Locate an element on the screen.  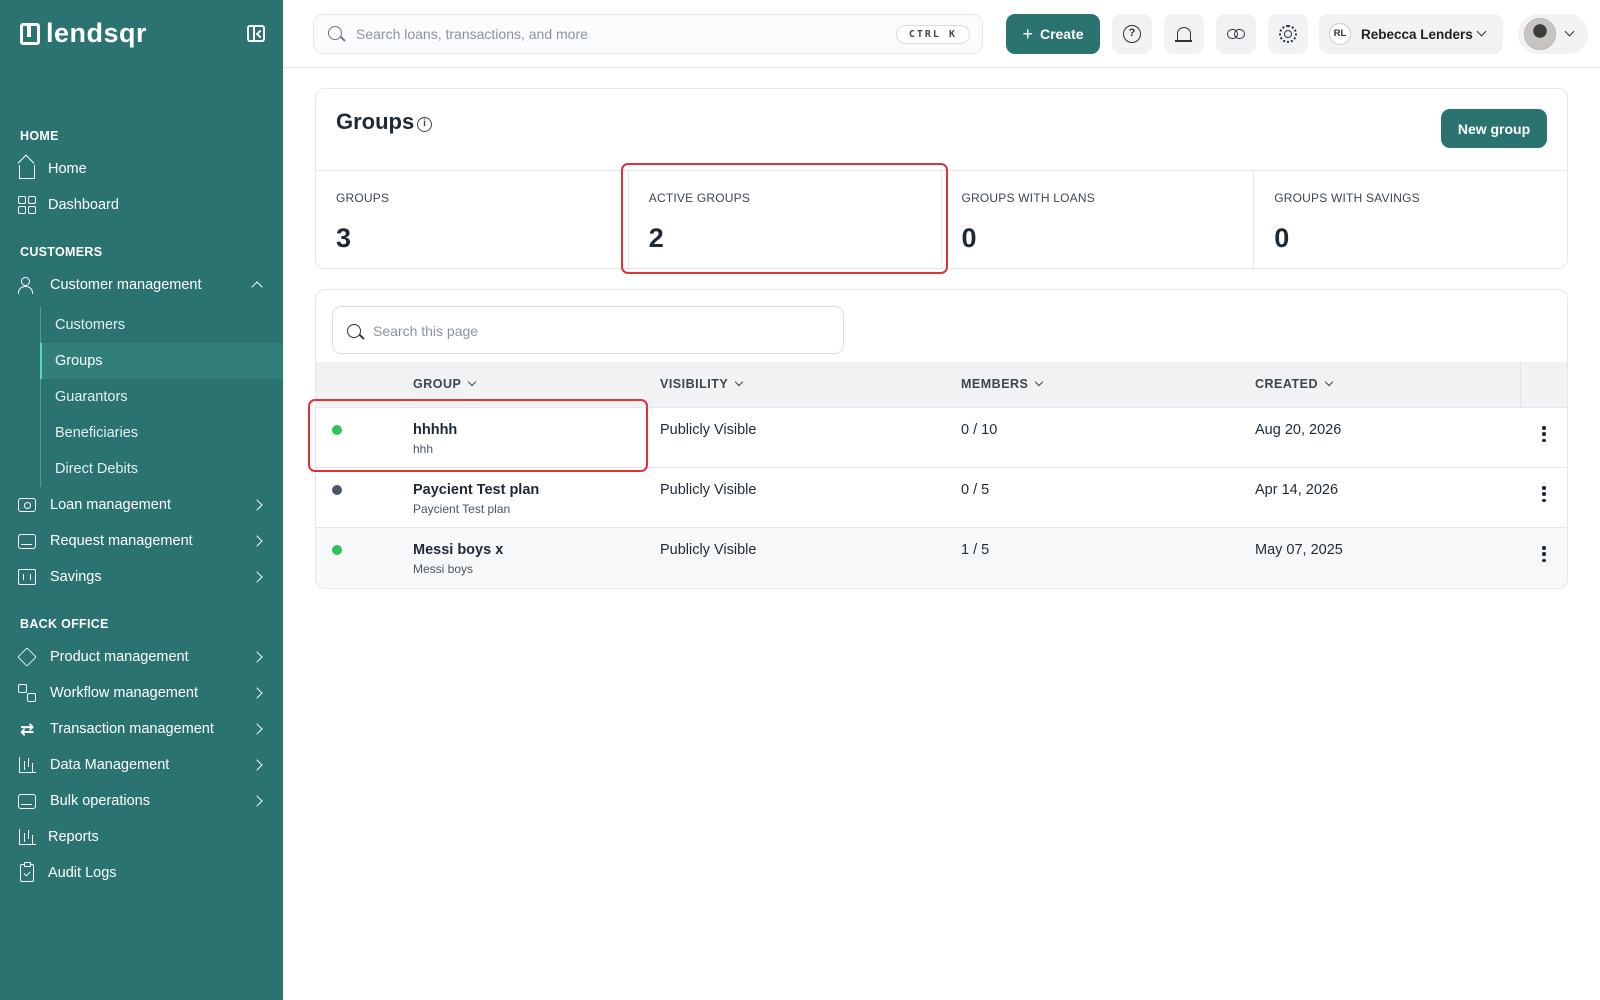
group-name: Paycient Test plan is located at coordinates (476, 490).